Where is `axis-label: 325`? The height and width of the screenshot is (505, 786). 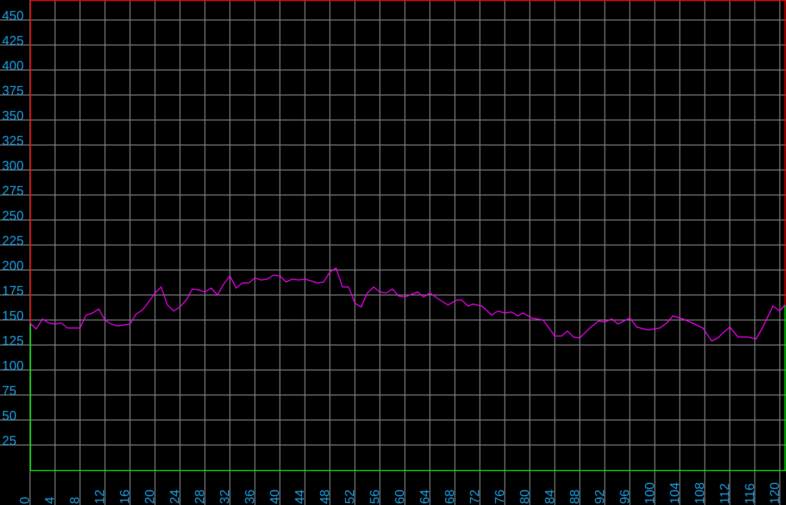 axis-label: 325 is located at coordinates (13, 140).